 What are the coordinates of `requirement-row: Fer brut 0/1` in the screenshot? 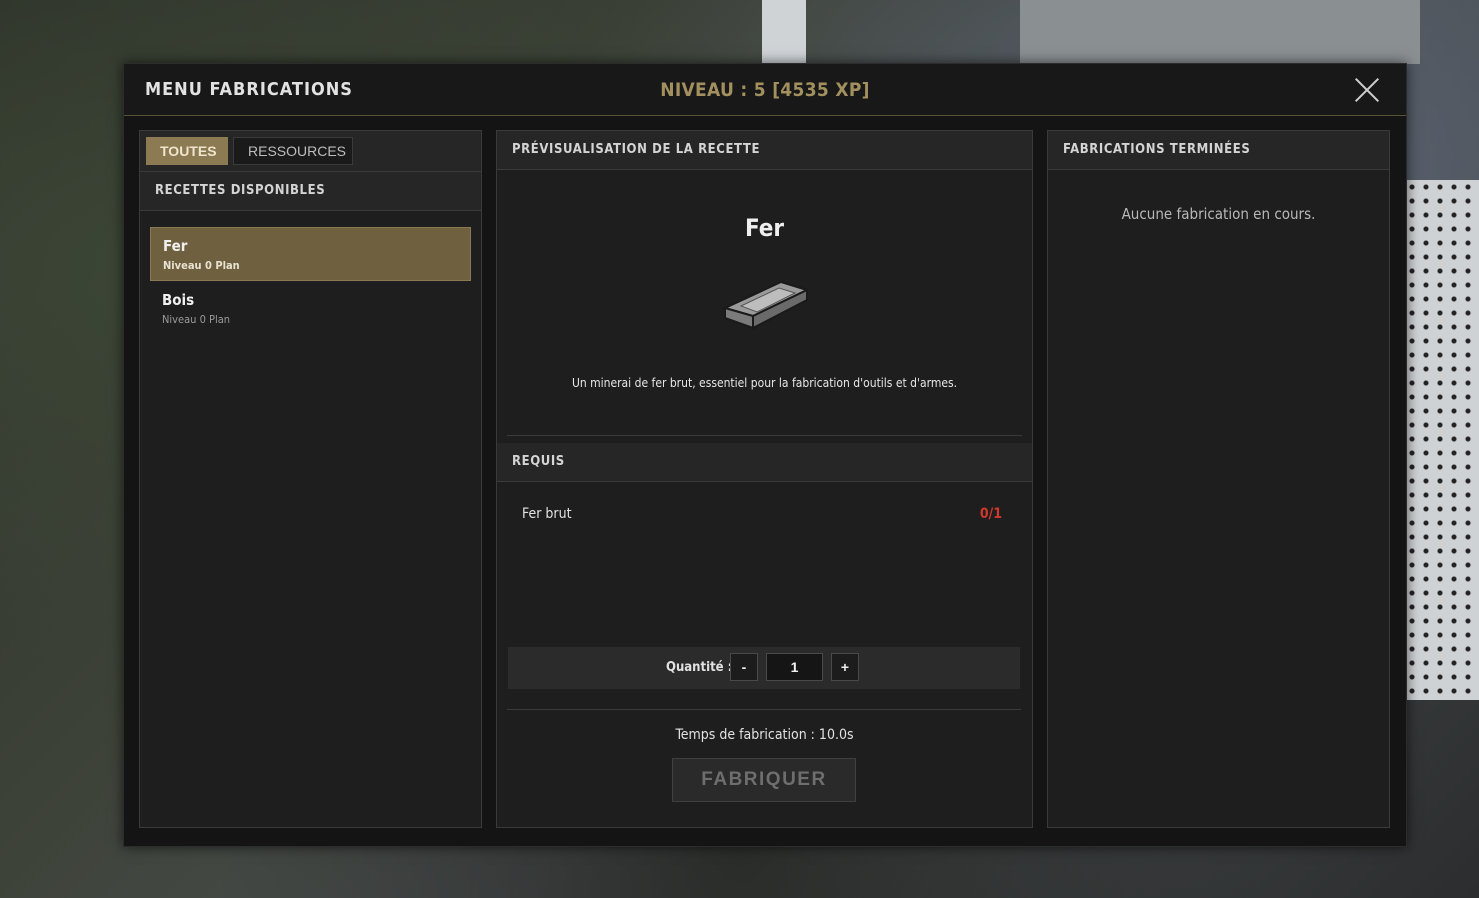 It's located at (762, 513).